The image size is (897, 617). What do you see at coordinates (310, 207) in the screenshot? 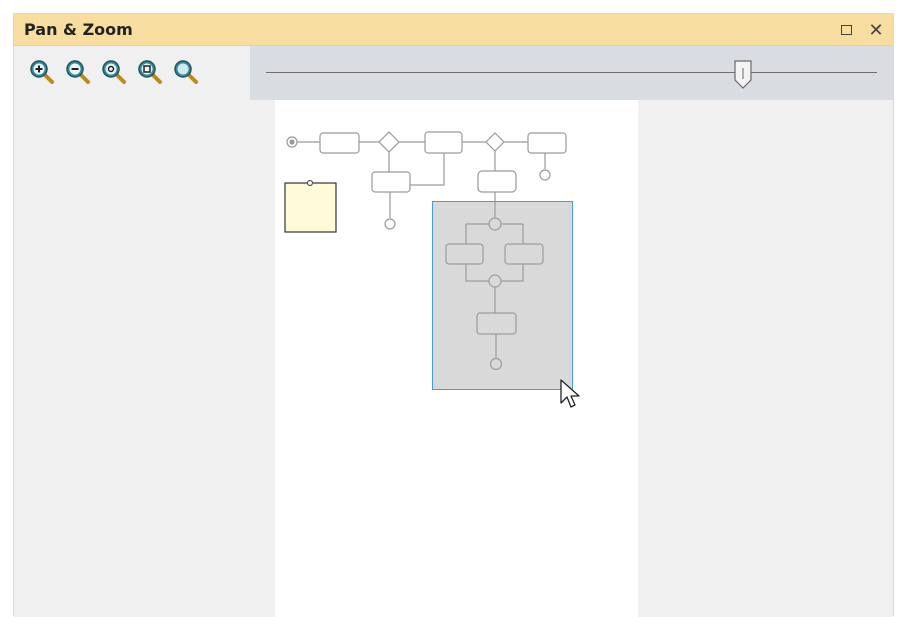
I see `note-shape` at bounding box center [310, 207].